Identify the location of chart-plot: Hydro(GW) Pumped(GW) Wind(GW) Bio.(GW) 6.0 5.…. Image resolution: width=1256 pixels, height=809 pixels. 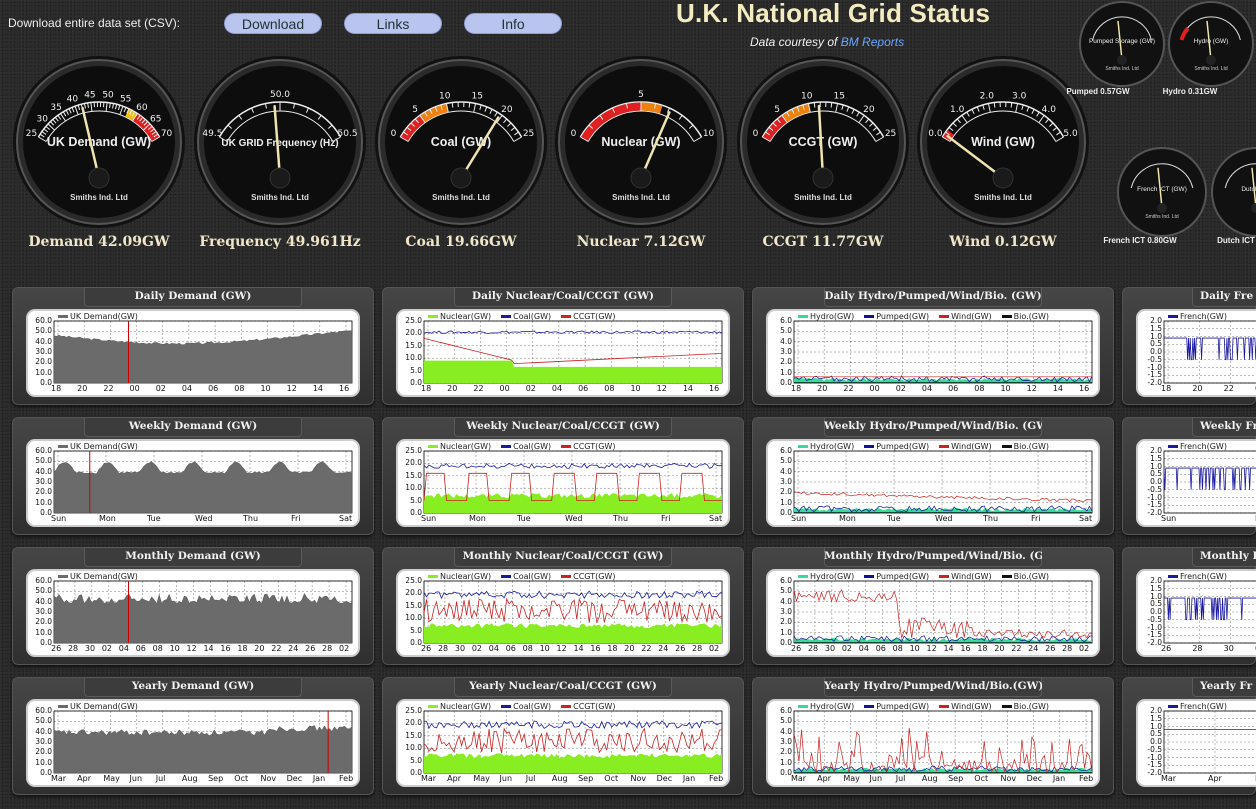
(933, 743).